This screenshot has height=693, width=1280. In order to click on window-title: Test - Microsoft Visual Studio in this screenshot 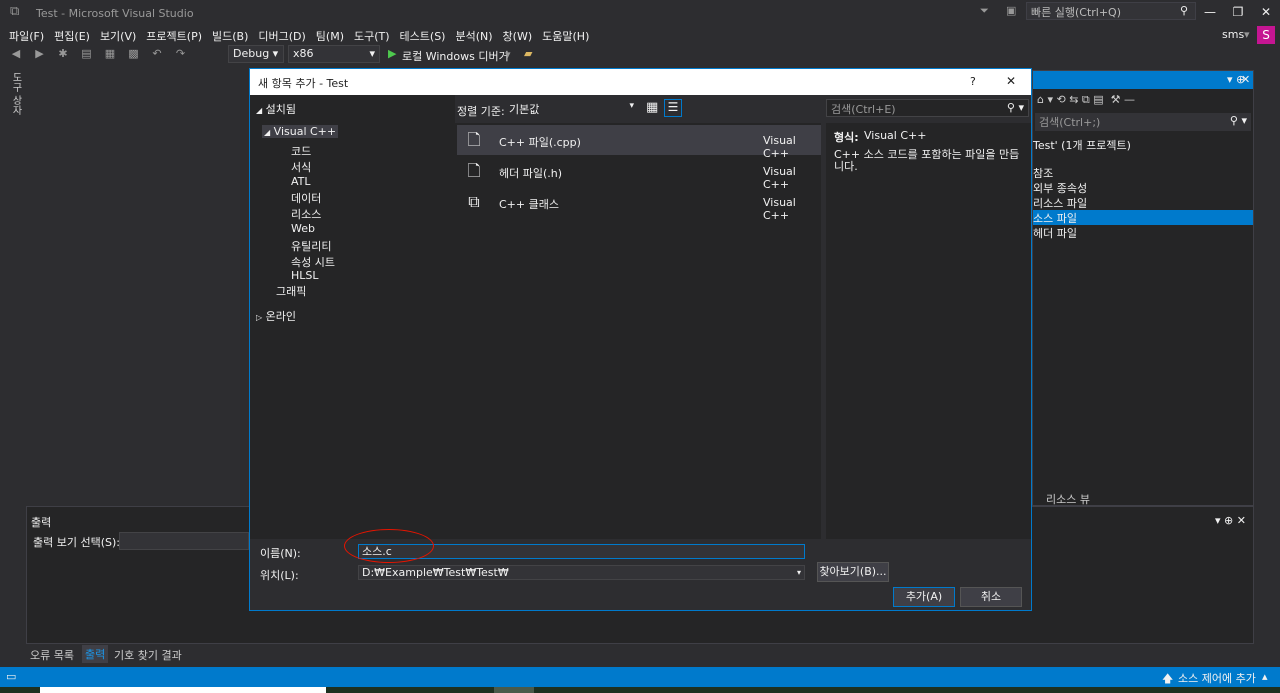, I will do `click(115, 13)`.